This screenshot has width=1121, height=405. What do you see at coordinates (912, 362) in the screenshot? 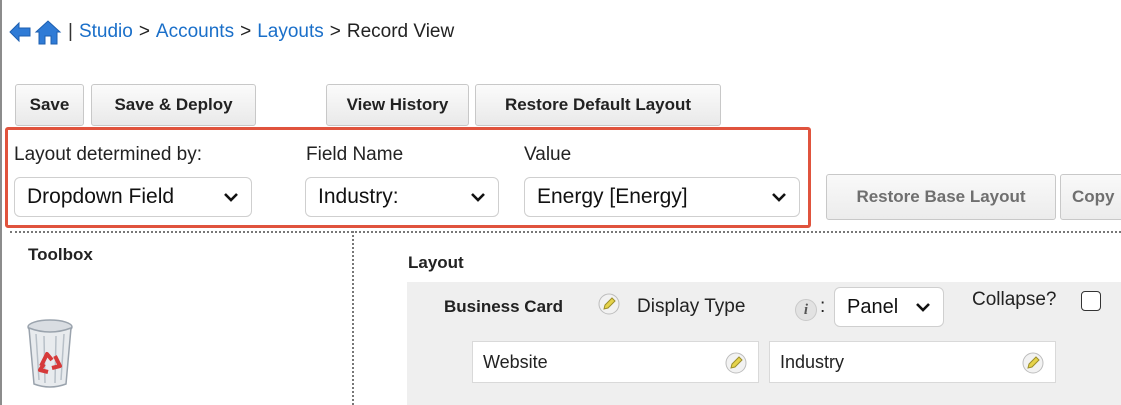
I see `layout-field-industry: Industry` at bounding box center [912, 362].